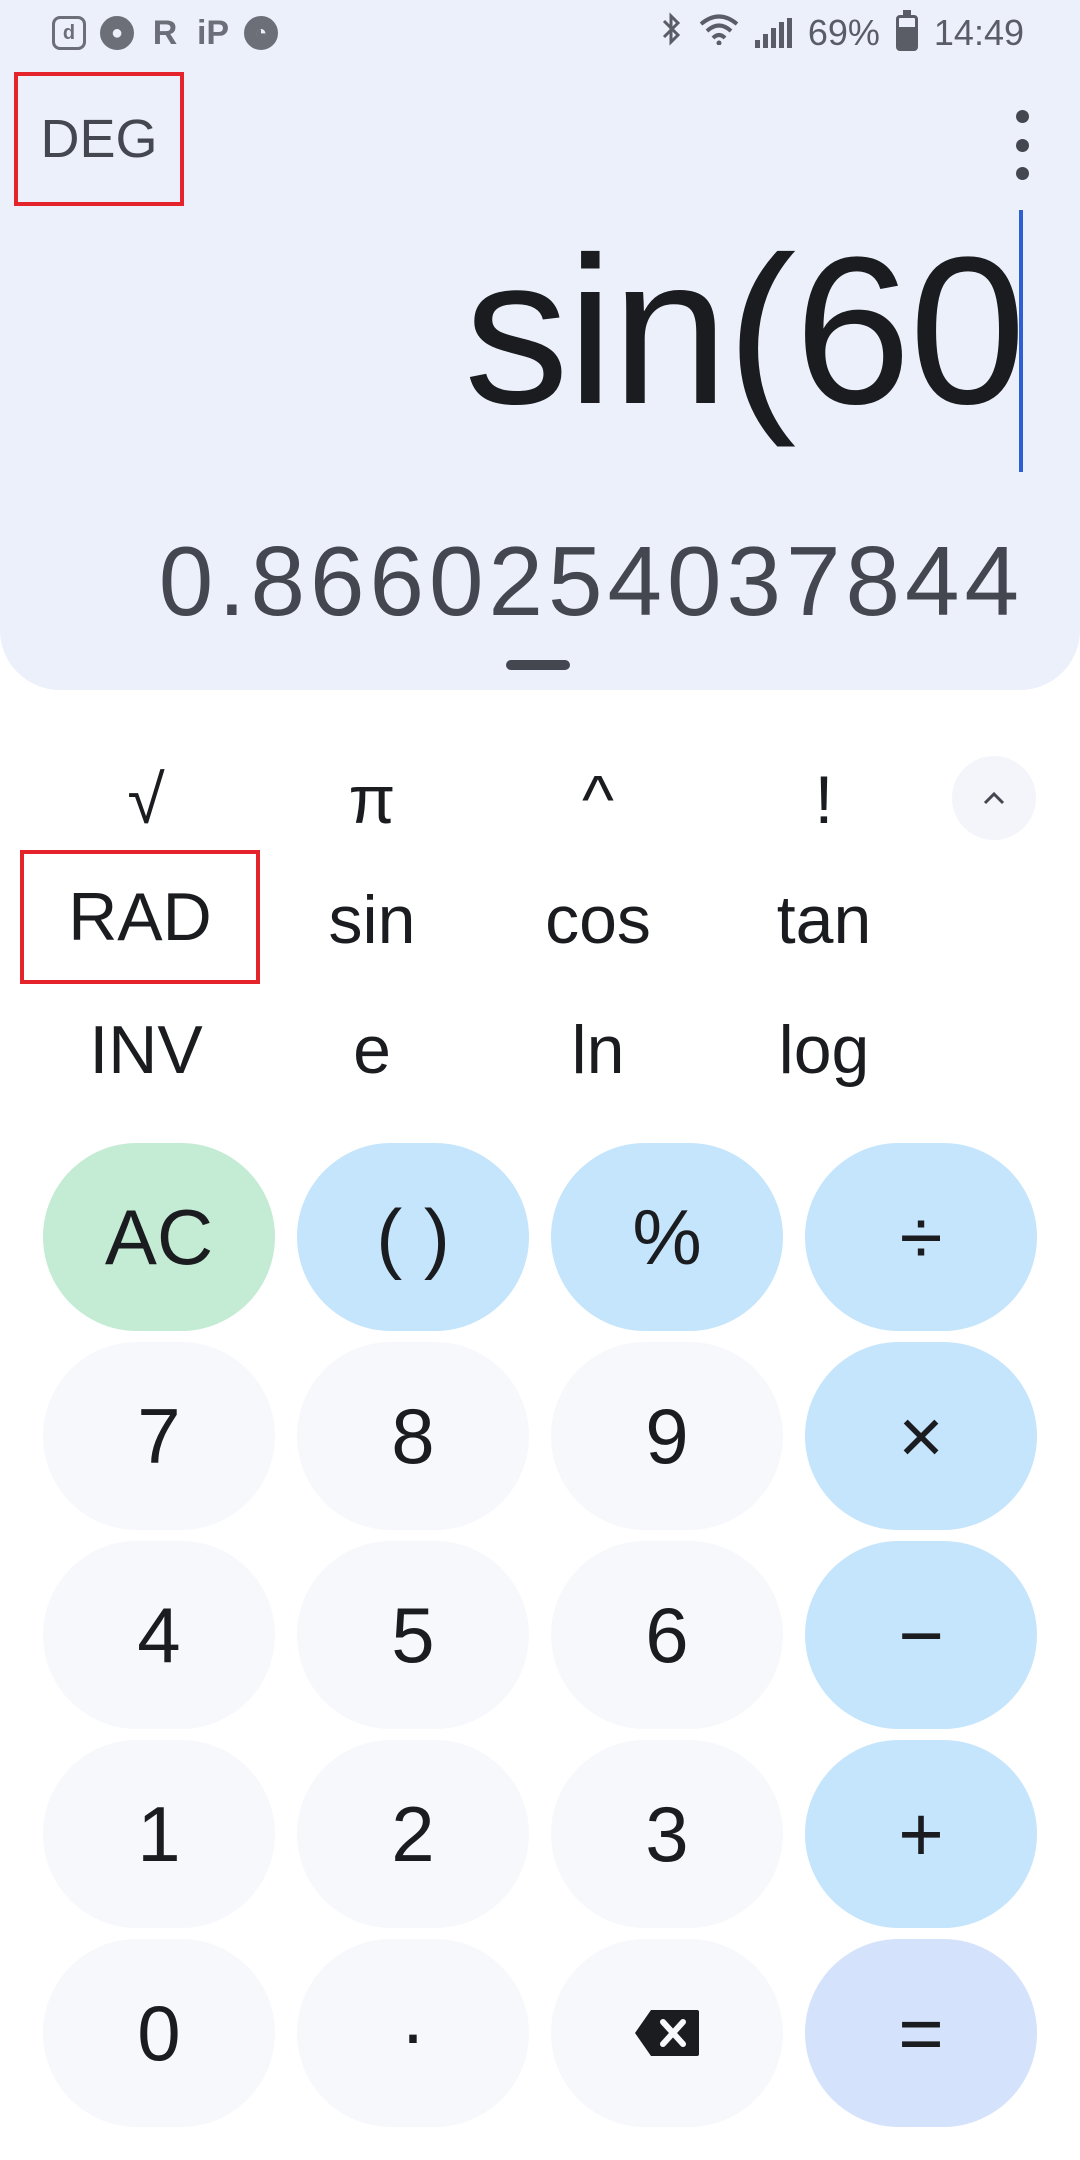 This screenshot has width=1080, height=2160. I want to click on equals-button: =, so click(921, 2033).